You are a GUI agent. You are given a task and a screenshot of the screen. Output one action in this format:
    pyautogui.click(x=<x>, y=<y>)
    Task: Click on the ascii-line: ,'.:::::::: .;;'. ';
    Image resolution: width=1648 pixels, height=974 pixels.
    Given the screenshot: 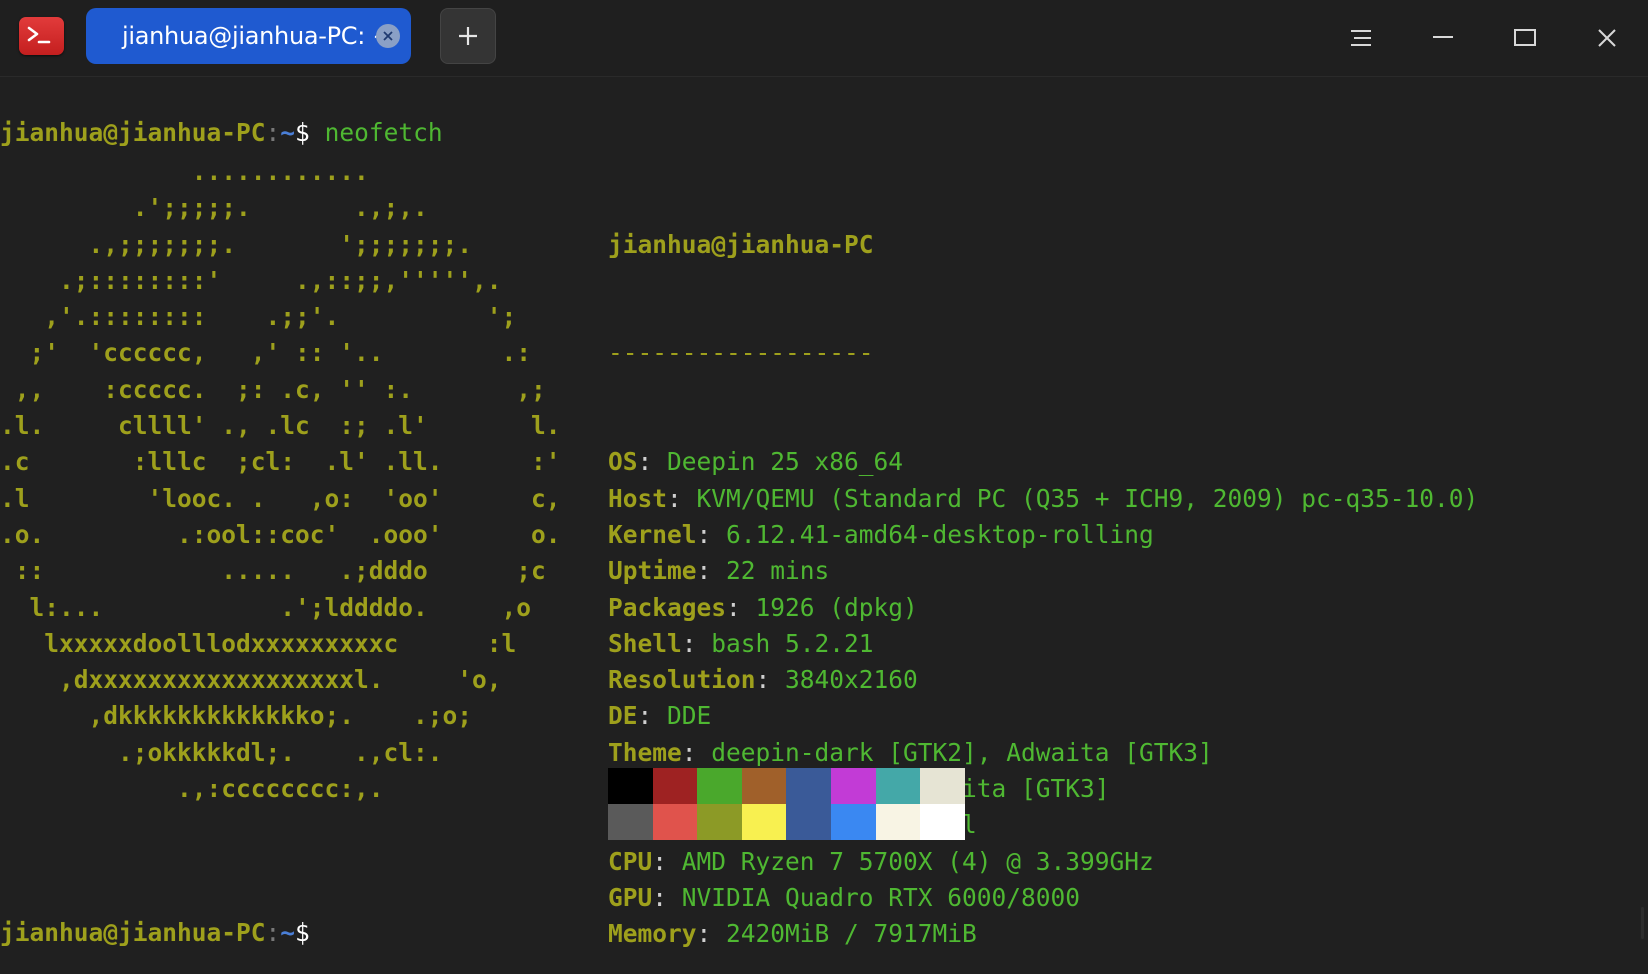 What is the action you would take?
    pyautogui.click(x=258, y=317)
    